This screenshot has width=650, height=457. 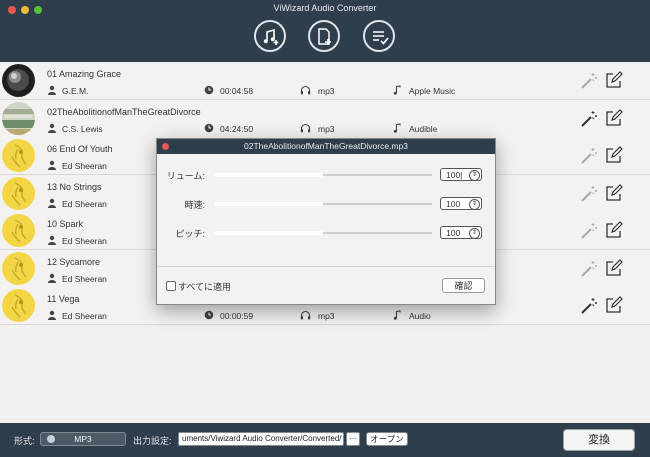 I want to click on output-label: 出力設定:, so click(x=152, y=441).